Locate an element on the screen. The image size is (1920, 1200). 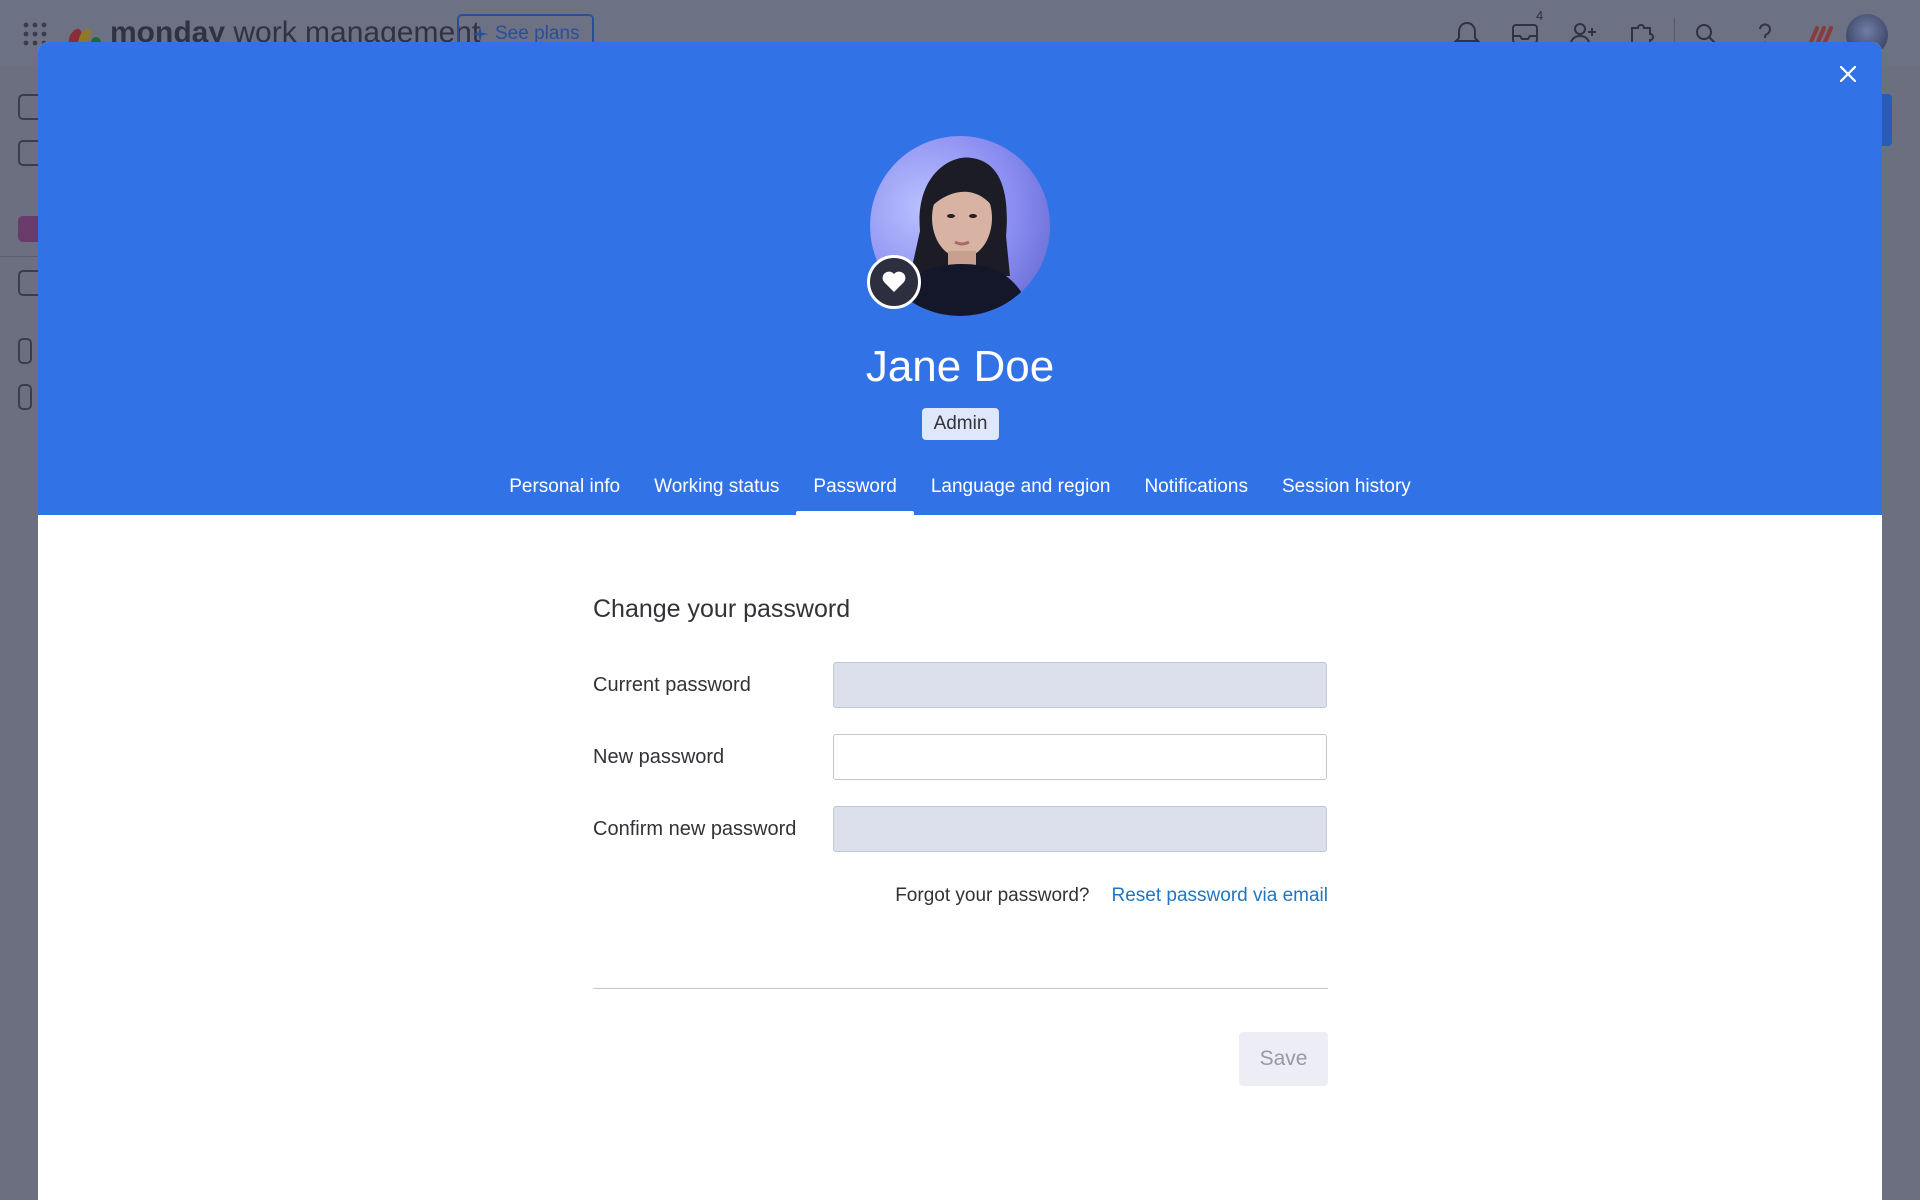
form-title: Change your password is located at coordinates (722, 609).